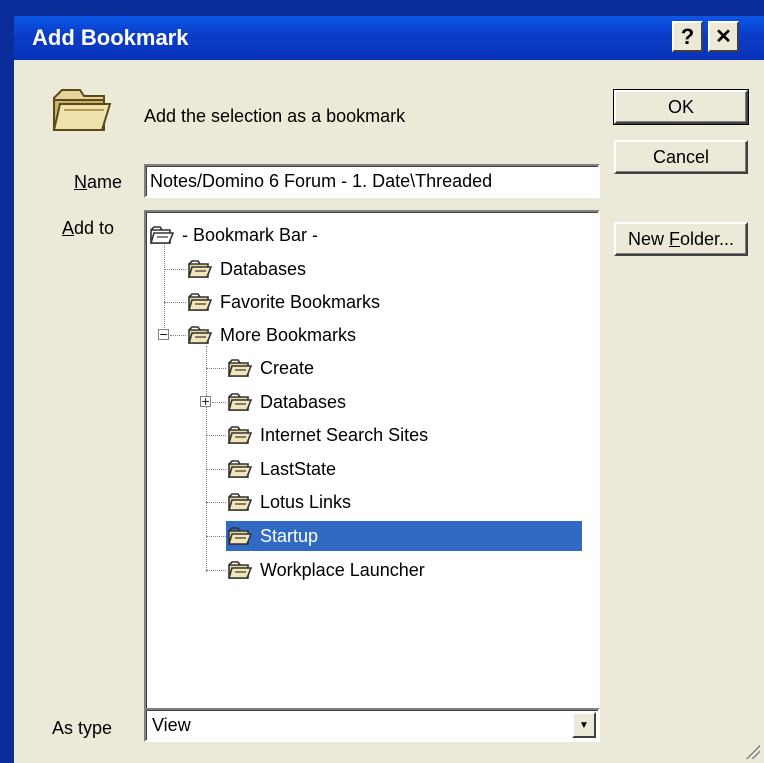 This screenshot has height=763, width=764. What do you see at coordinates (287, 367) in the screenshot?
I see `tree-node-label: Create` at bounding box center [287, 367].